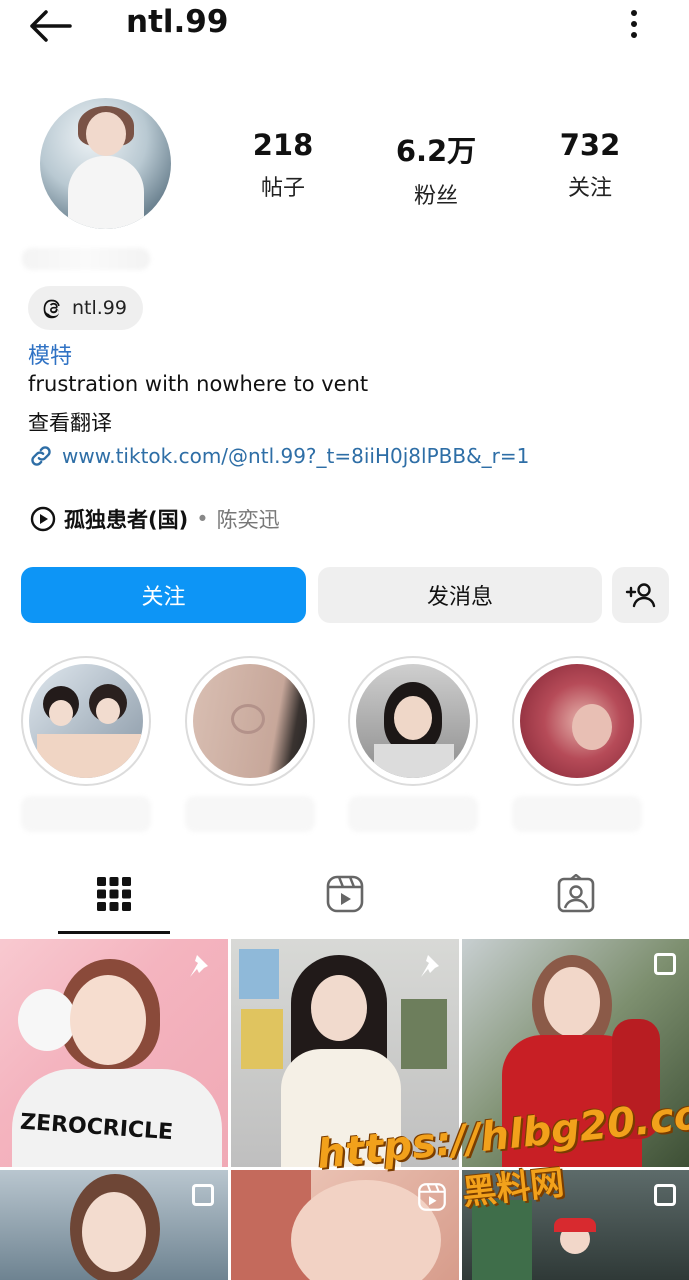  I want to click on music-song-title: 孤独患者(国), so click(126, 520).